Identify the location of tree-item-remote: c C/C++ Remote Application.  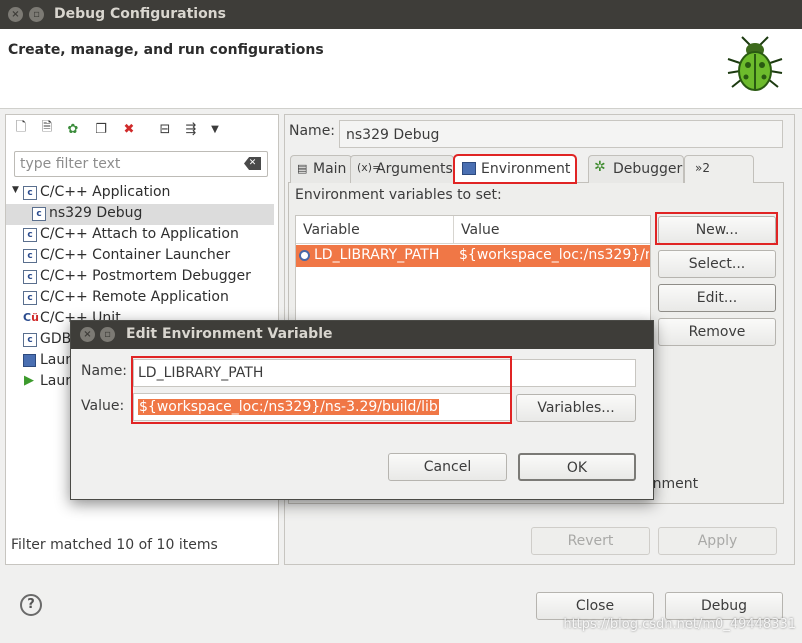
(140, 298).